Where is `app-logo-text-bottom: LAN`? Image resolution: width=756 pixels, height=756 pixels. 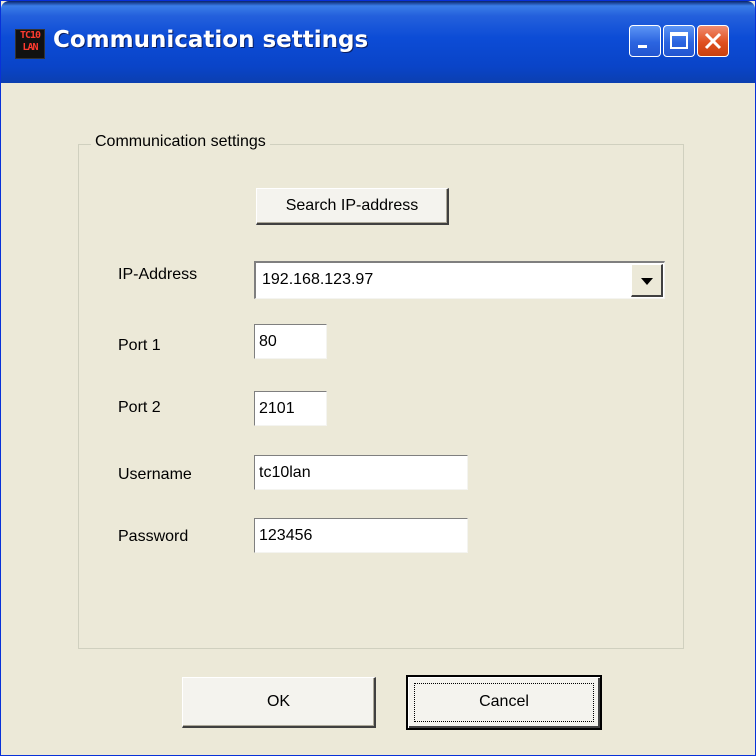
app-logo-text-bottom: LAN is located at coordinates (30, 47).